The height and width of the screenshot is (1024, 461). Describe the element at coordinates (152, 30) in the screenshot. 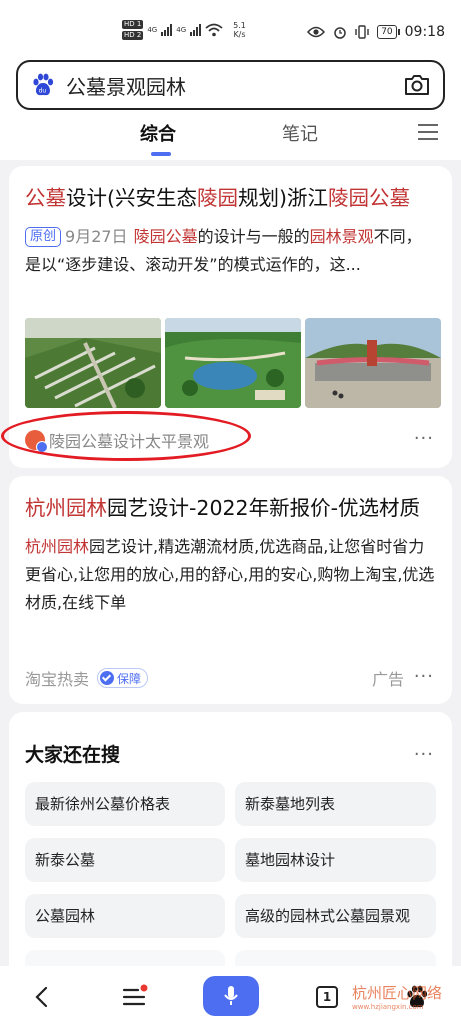

I see `net1-label: 4G` at that location.